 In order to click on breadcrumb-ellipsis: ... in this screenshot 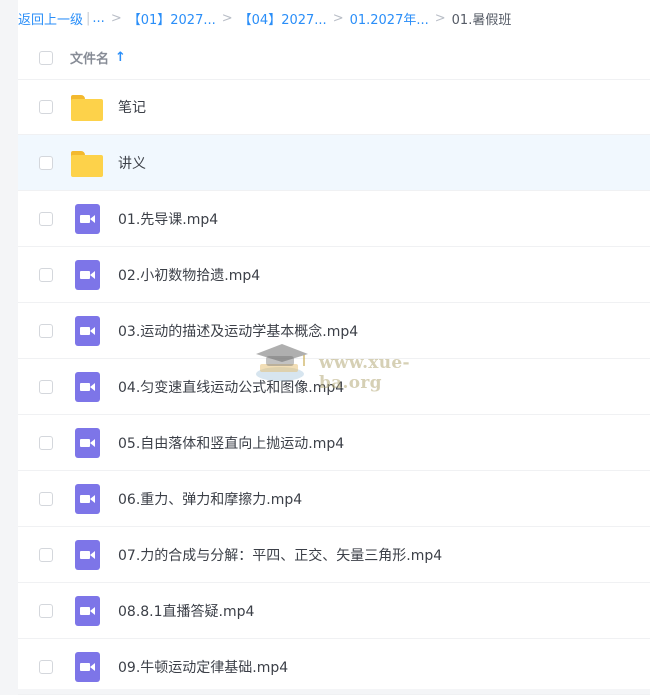, I will do `click(98, 18)`.